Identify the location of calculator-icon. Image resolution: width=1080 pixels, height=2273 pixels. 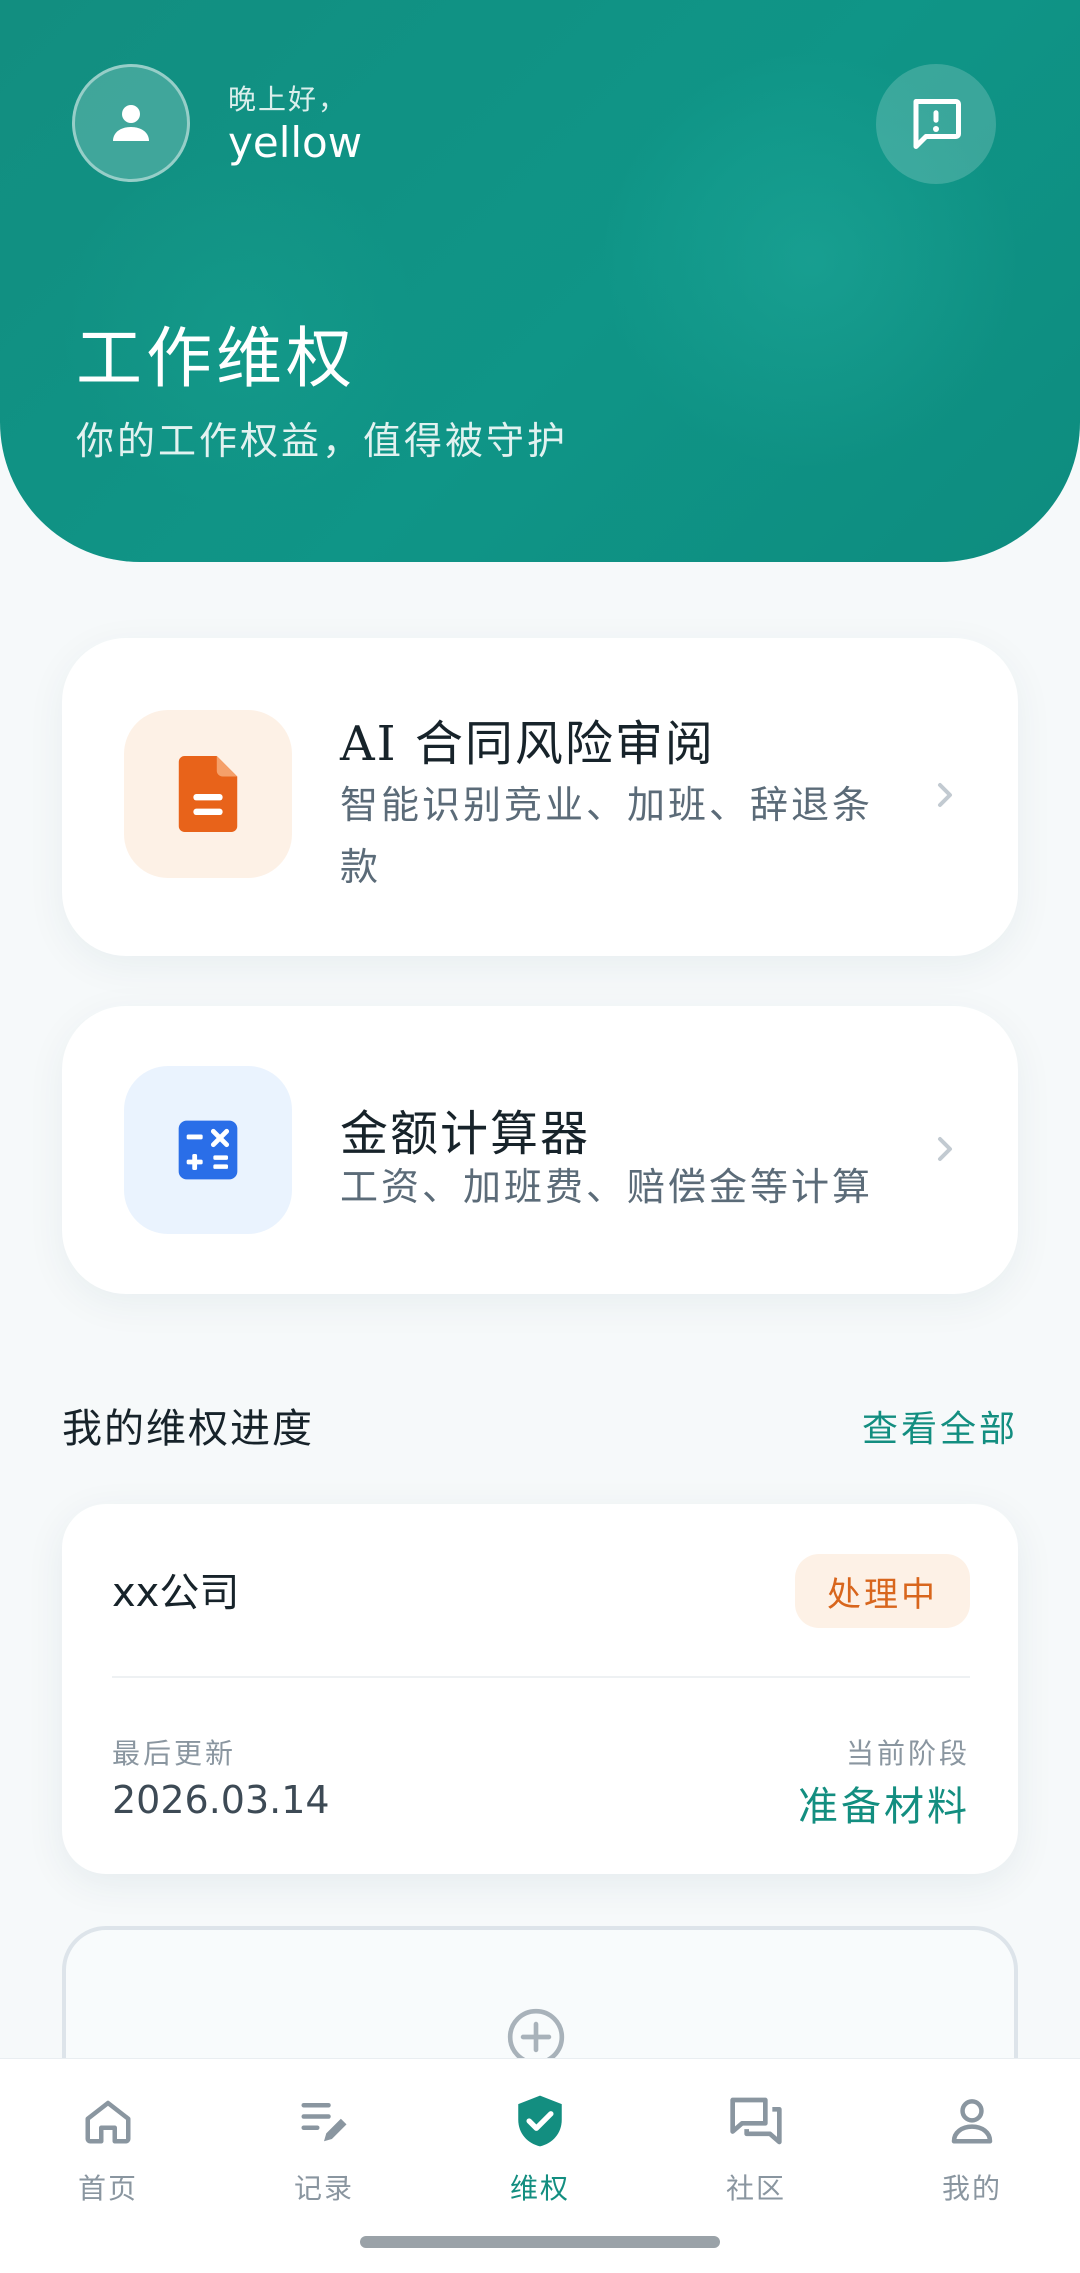
(208, 1150).